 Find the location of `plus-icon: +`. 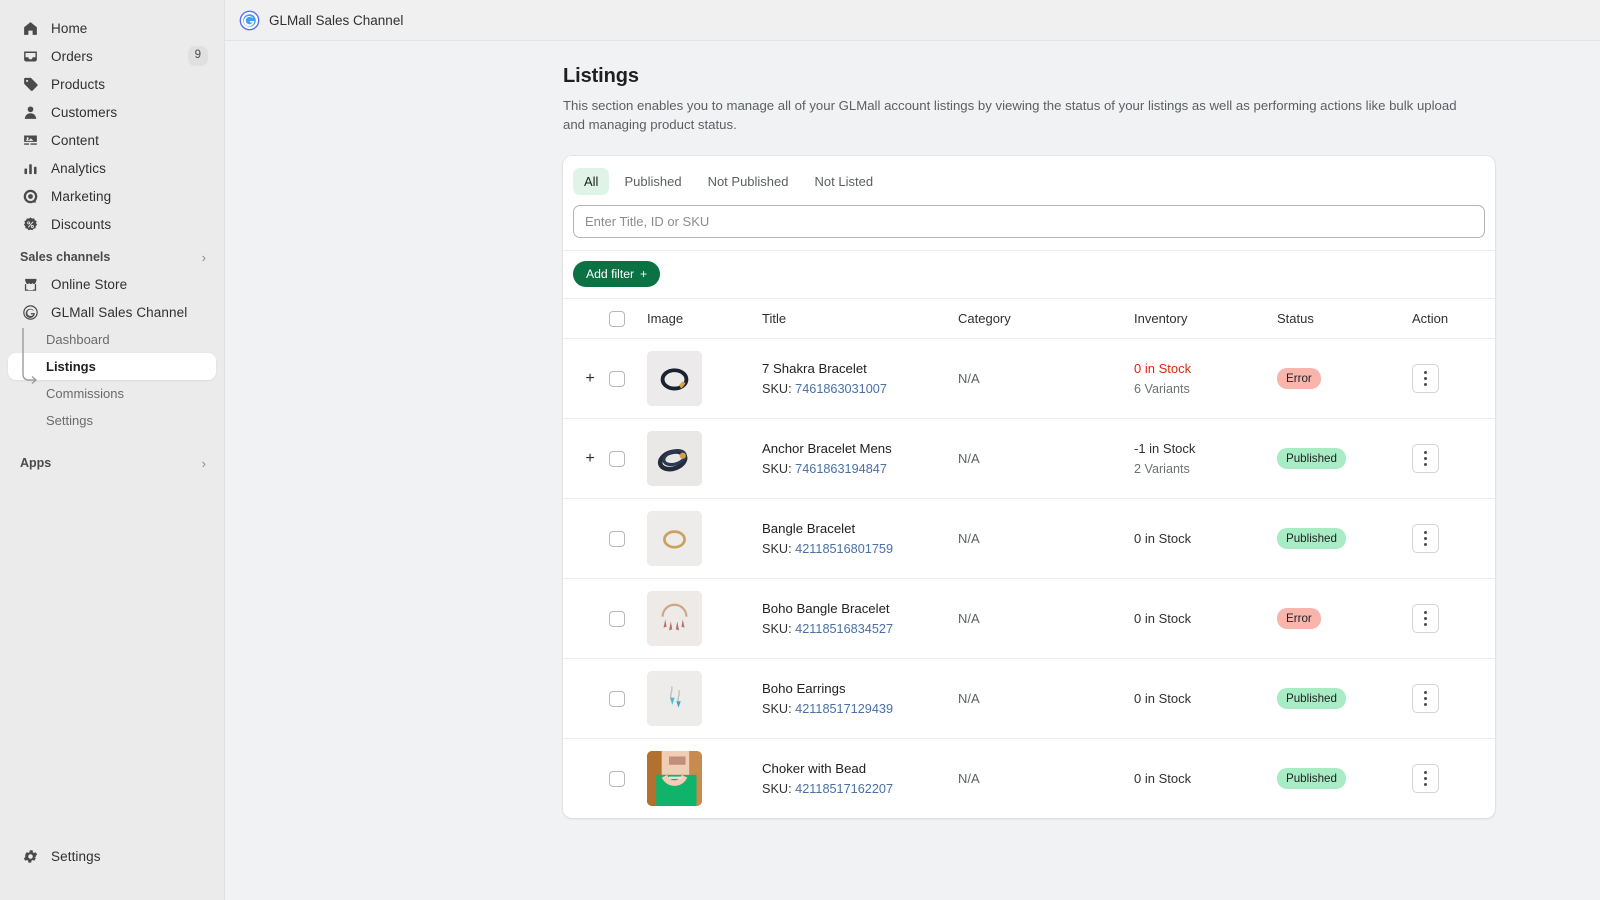

plus-icon: + is located at coordinates (644, 274).